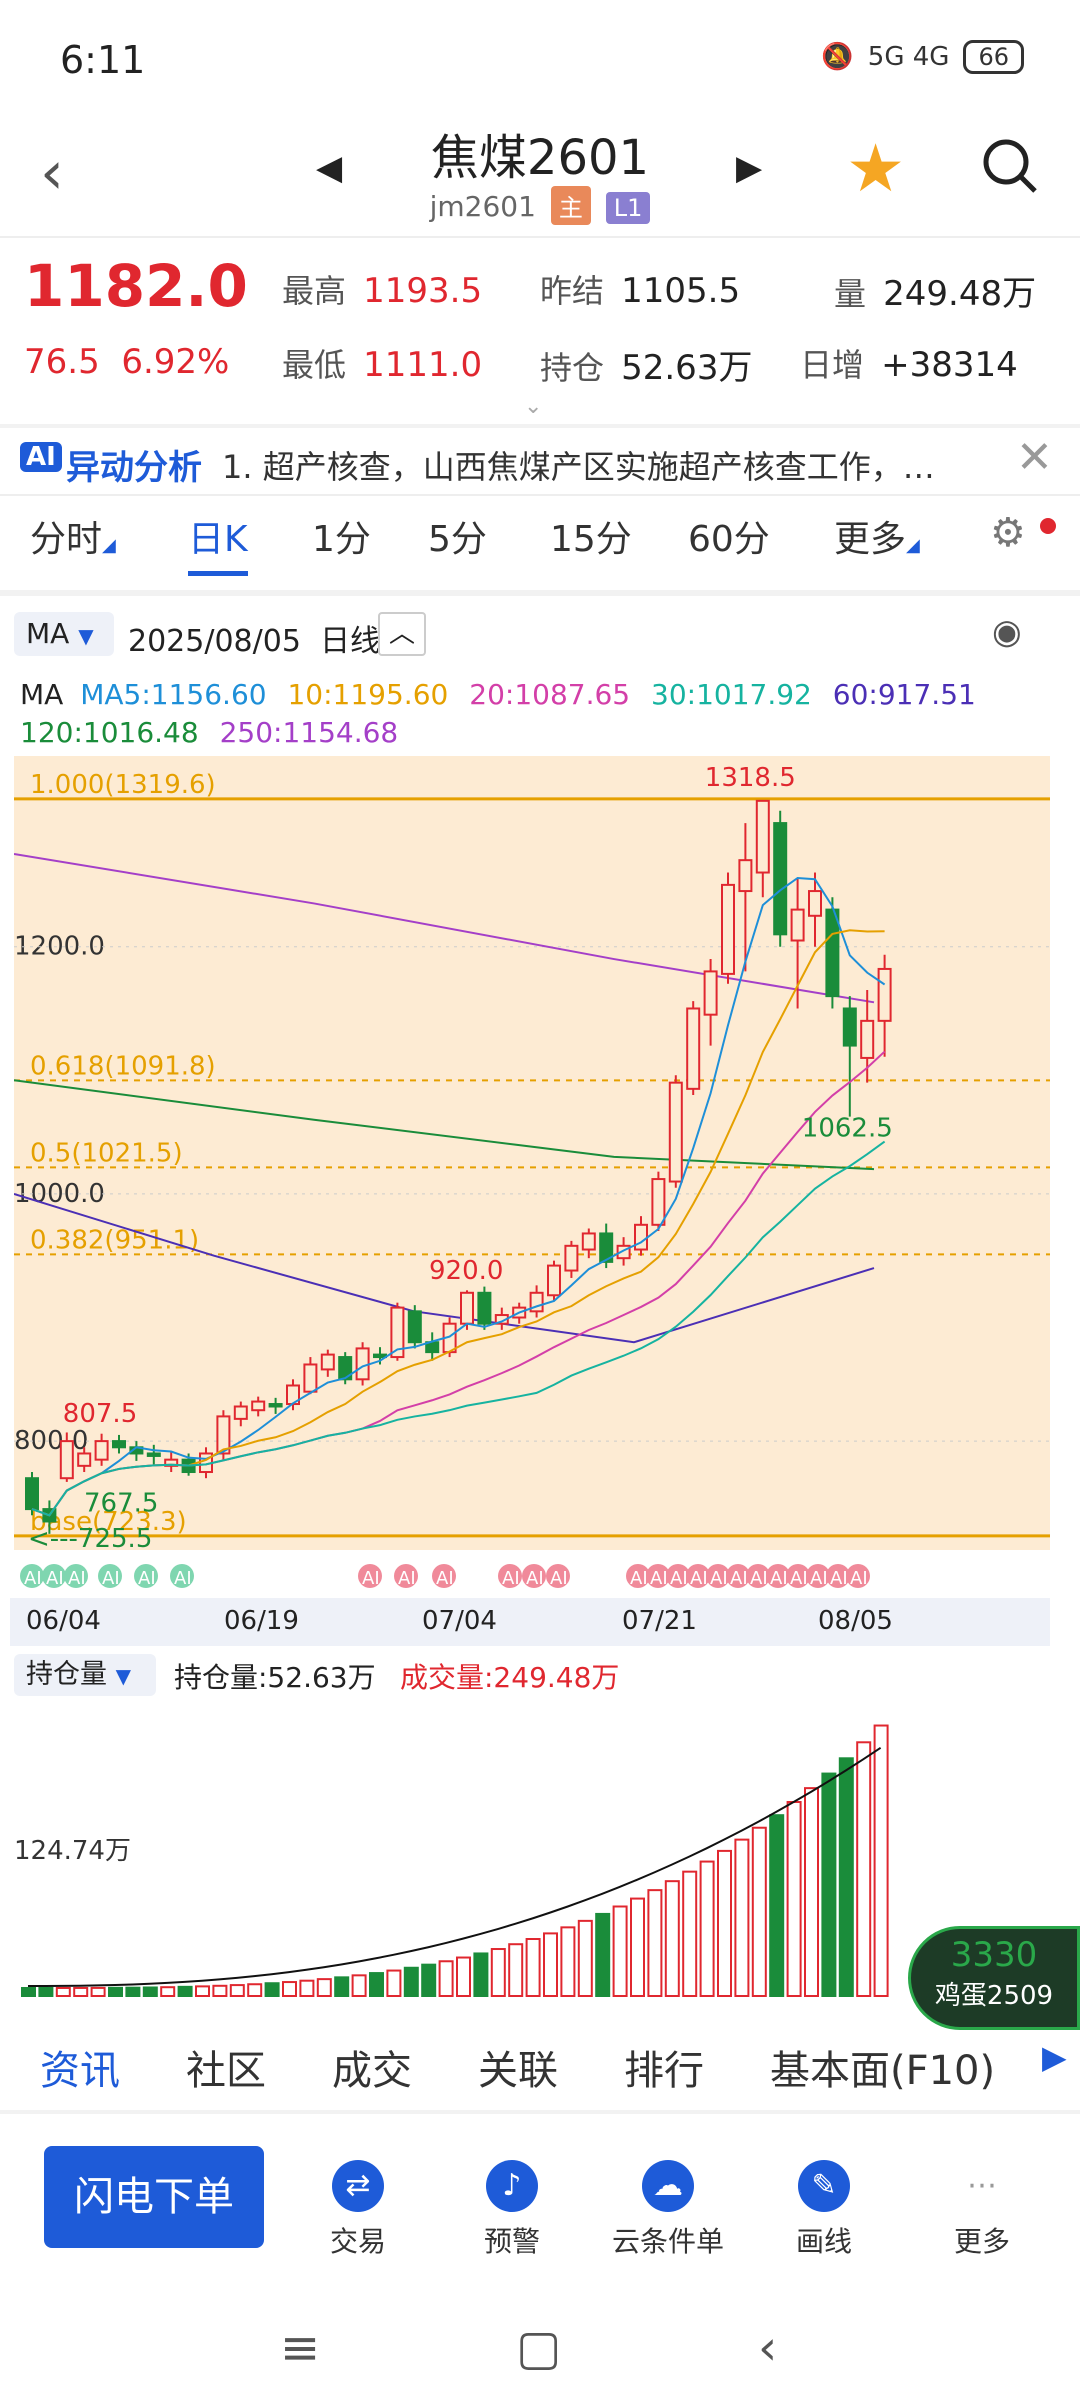  What do you see at coordinates (935, 290) in the screenshot?
I see `volume-stat: 量 249.48万` at bounding box center [935, 290].